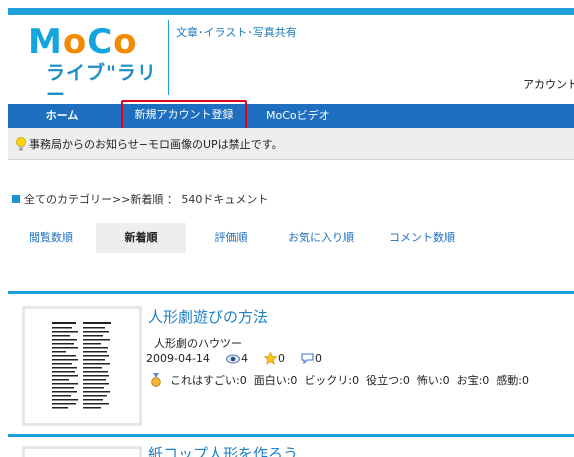 This screenshot has height=457, width=574. Describe the element at coordinates (422, 238) in the screenshot. I see `tab-sort-comments: コメント数順` at that location.